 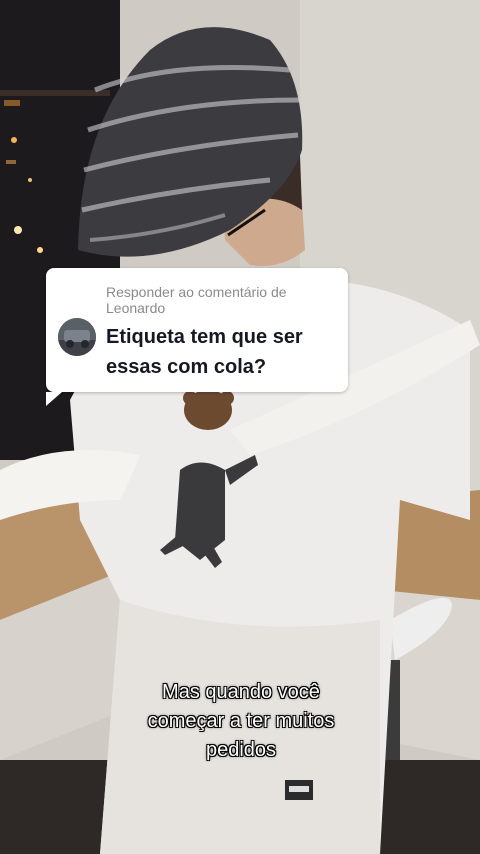 I want to click on comment-line: Etiqueta tem que ser, so click(x=204, y=337).